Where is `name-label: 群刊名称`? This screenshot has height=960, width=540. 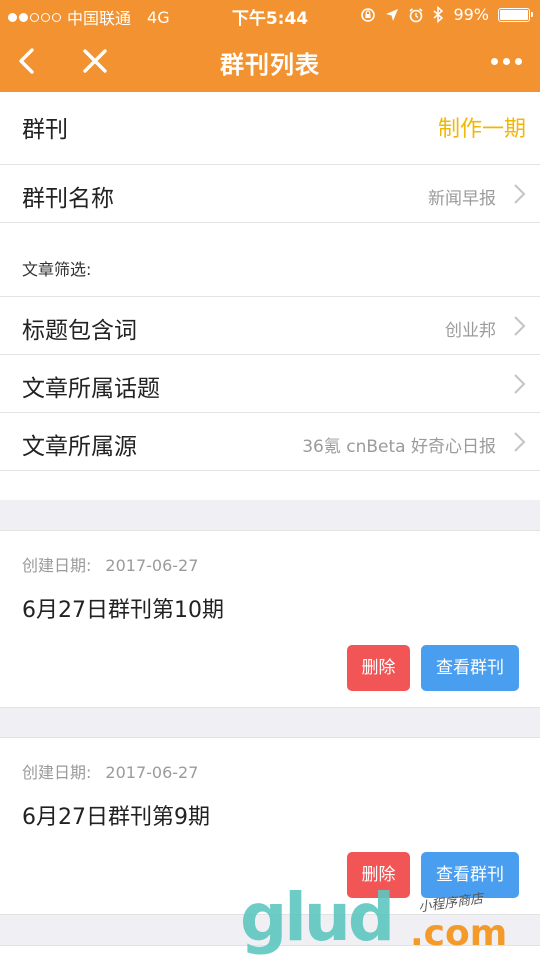
name-label: 群刊名称 is located at coordinates (68, 199).